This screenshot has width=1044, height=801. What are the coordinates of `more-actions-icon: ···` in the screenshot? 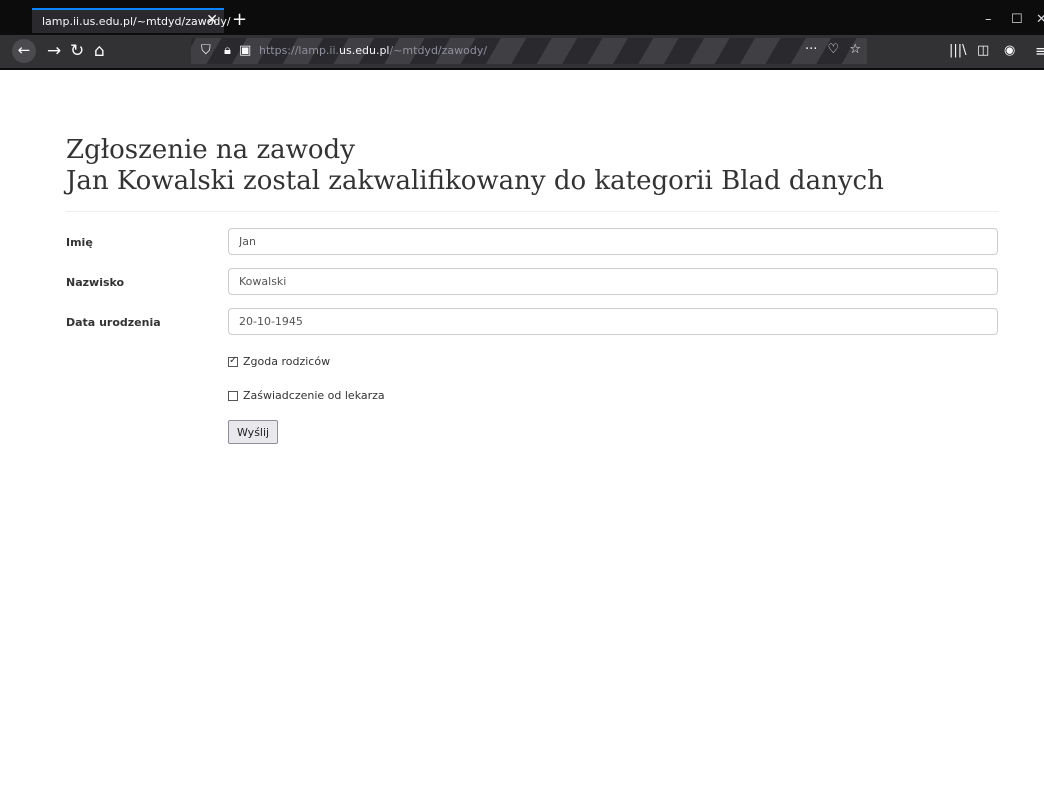 It's located at (811, 49).